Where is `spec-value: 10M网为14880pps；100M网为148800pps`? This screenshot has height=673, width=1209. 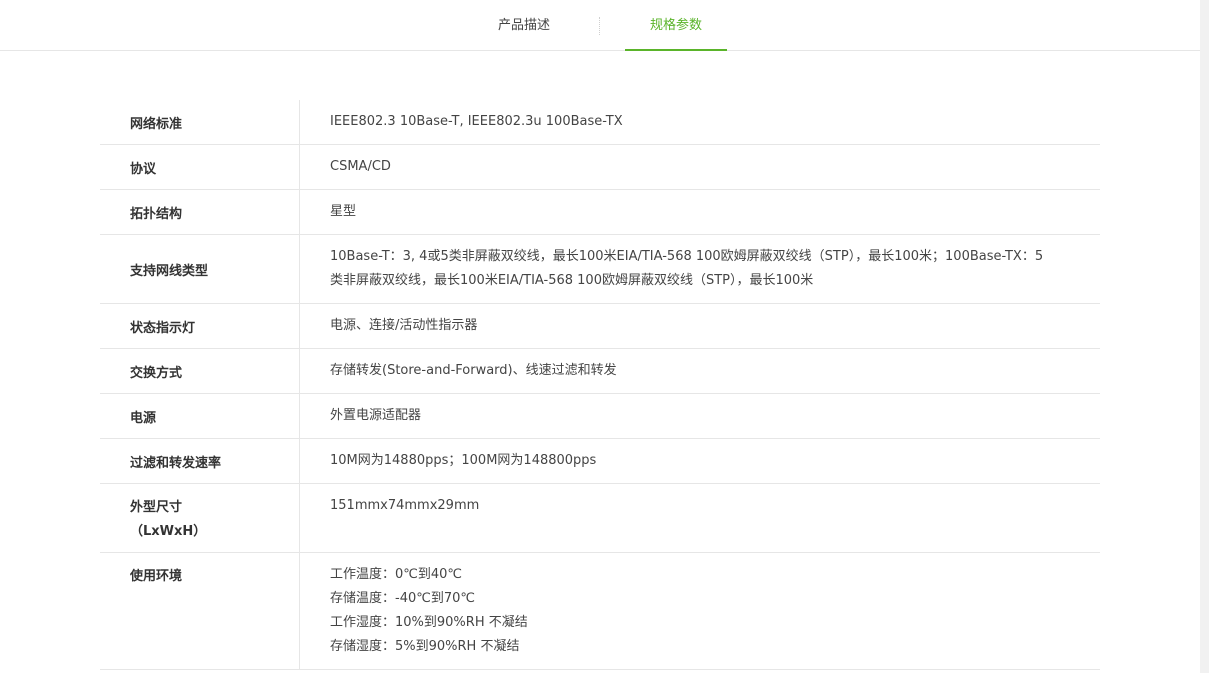 spec-value: 10M网为14880pps；100M网为148800pps is located at coordinates (463, 460).